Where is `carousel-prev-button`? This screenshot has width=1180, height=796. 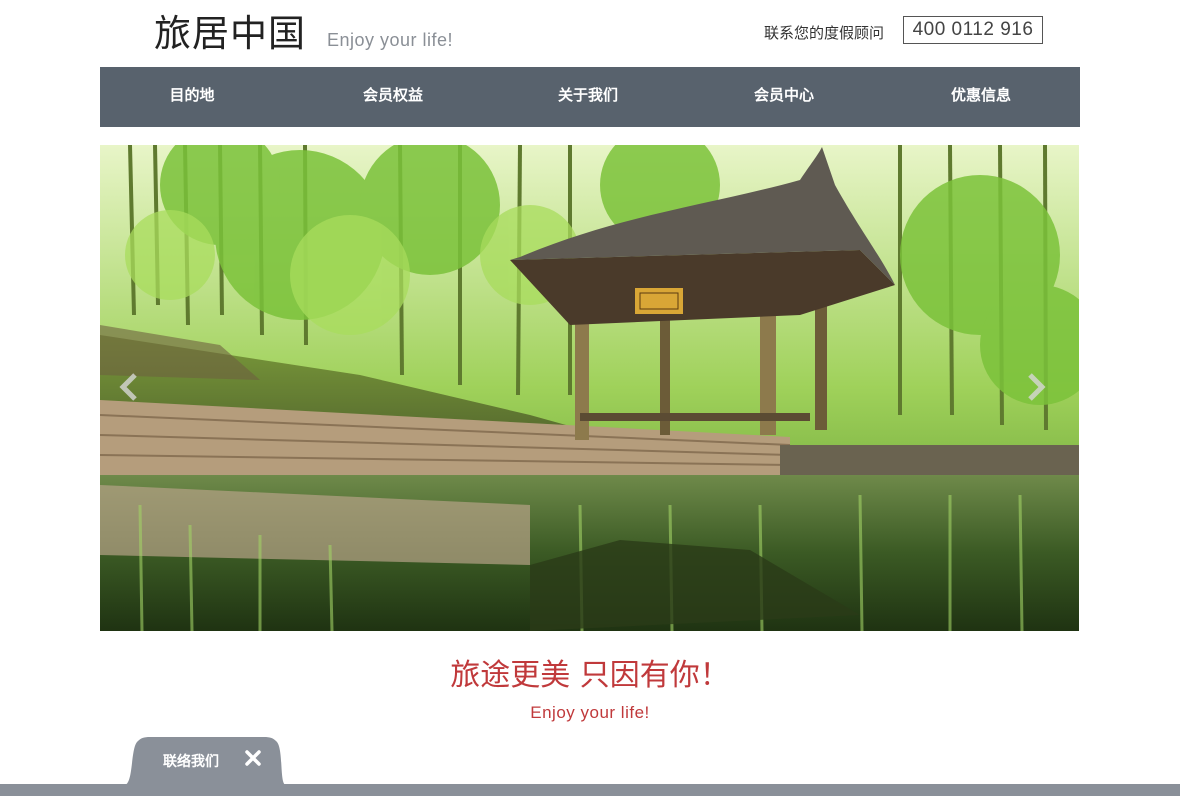
carousel-prev-button is located at coordinates (130, 387).